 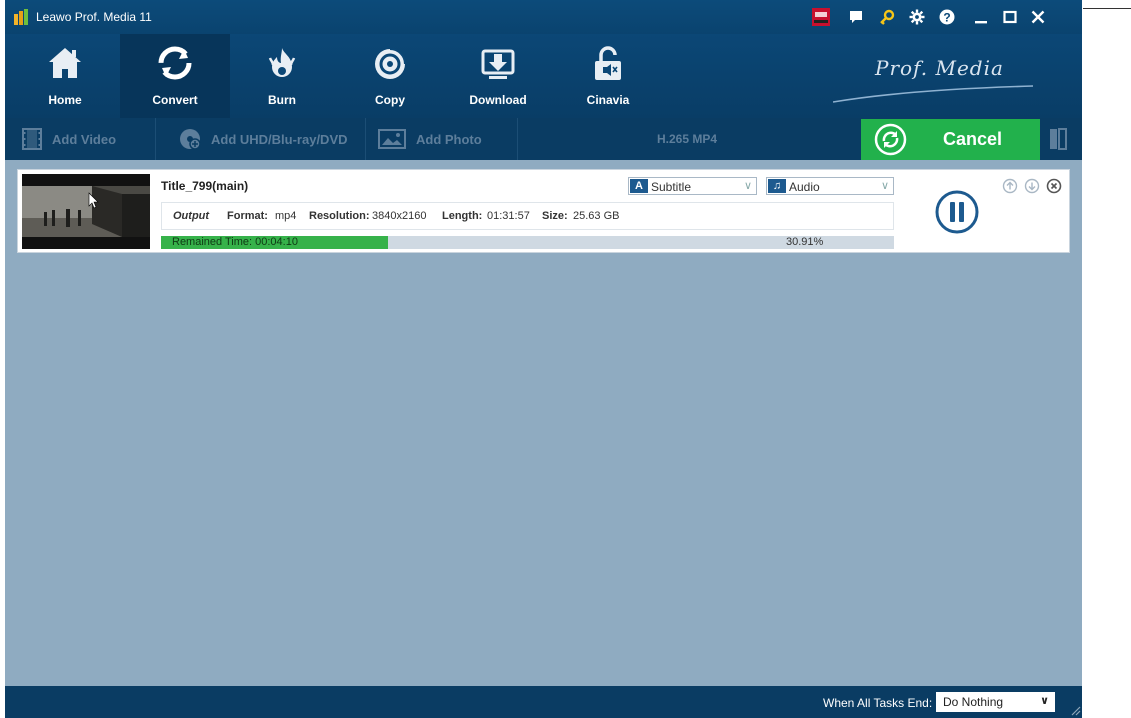 I want to click on title-bar: Leawo Prof. Media 11 ?, so click(x=543, y=17).